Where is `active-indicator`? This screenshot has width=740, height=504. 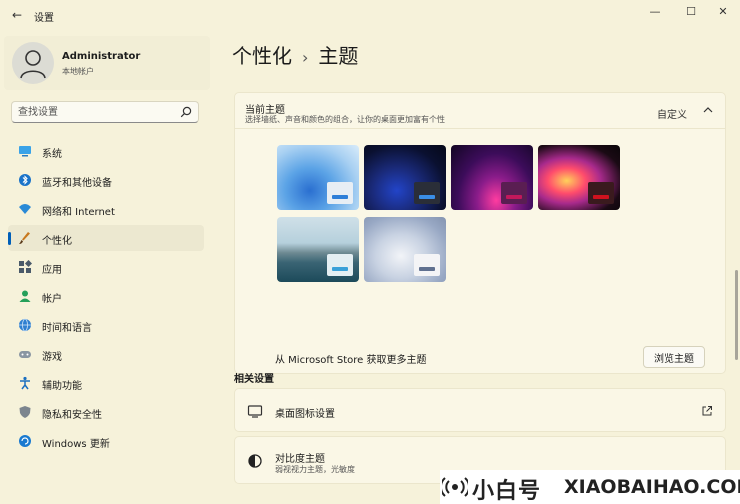 active-indicator is located at coordinates (9, 238).